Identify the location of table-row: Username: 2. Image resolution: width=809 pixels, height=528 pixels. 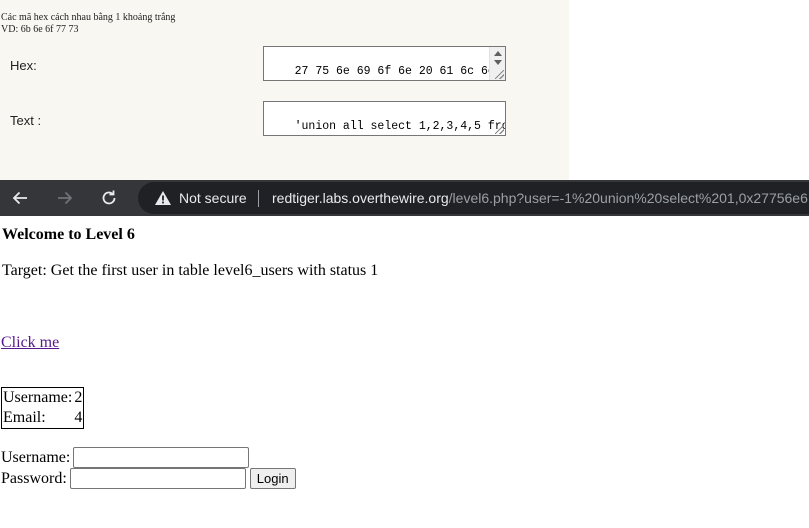
(42, 398).